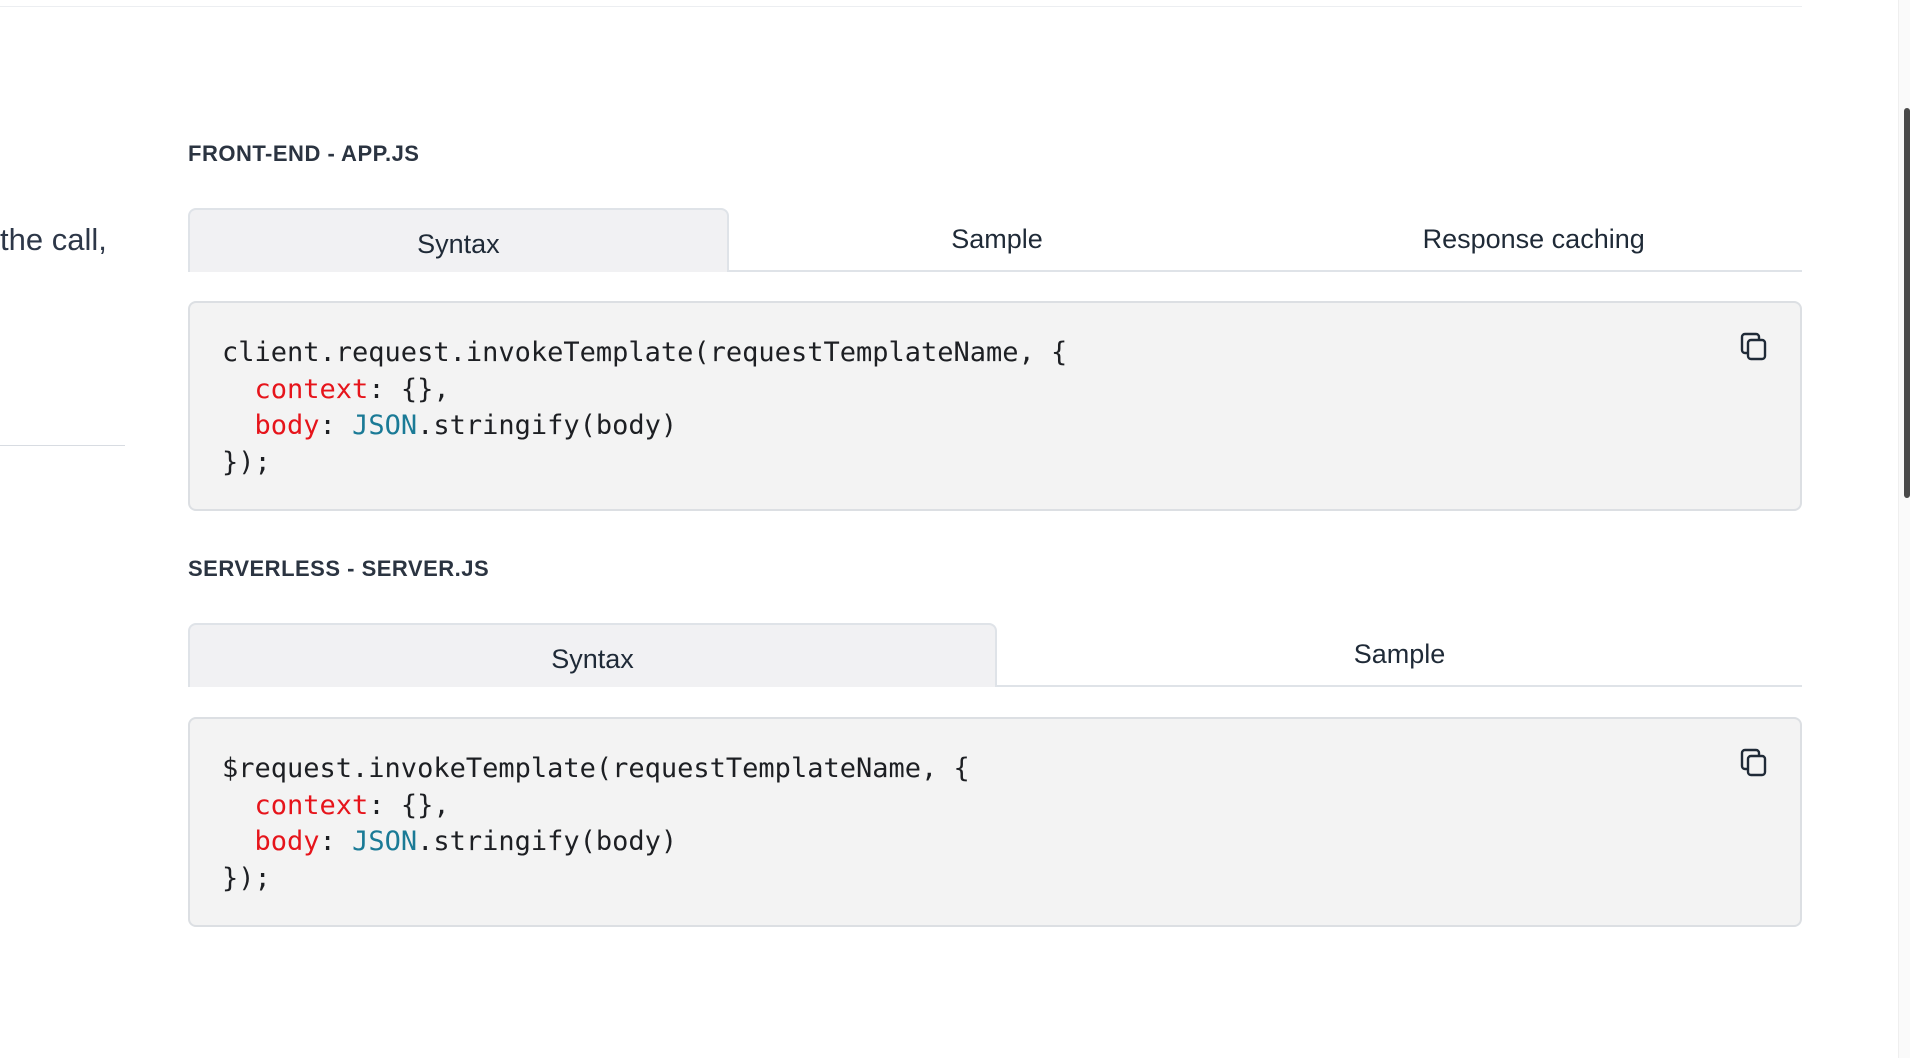 Image resolution: width=1910 pixels, height=1058 pixels. What do you see at coordinates (901, 6) in the screenshot?
I see `top-divider` at bounding box center [901, 6].